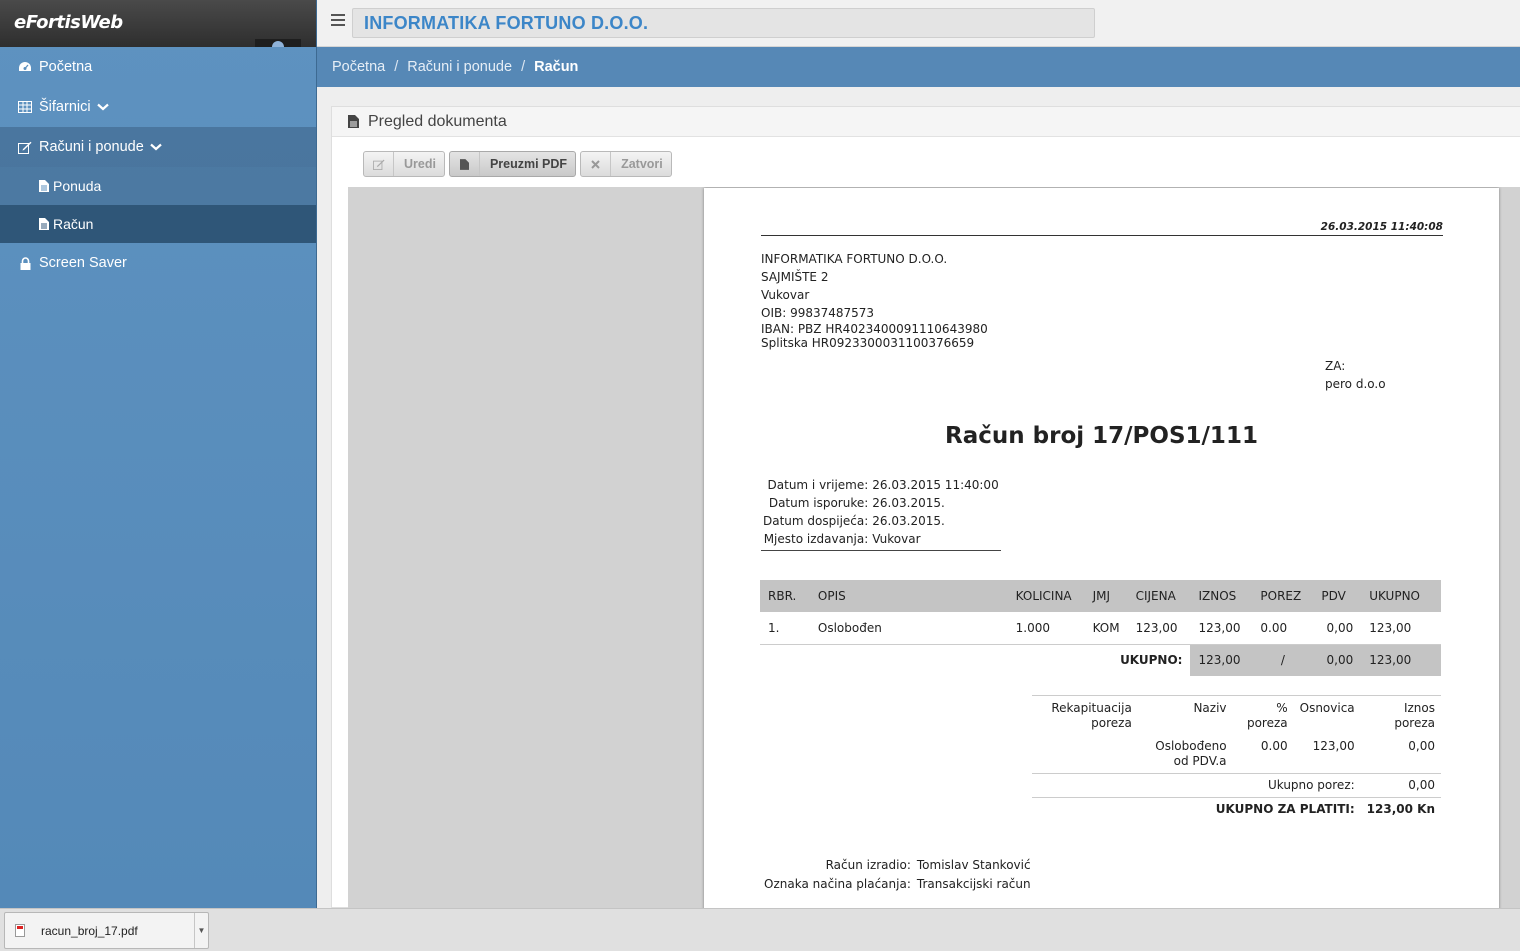 The image size is (1520, 951). Describe the element at coordinates (1283, 660) in the screenshot. I see `total-porez: /` at that location.